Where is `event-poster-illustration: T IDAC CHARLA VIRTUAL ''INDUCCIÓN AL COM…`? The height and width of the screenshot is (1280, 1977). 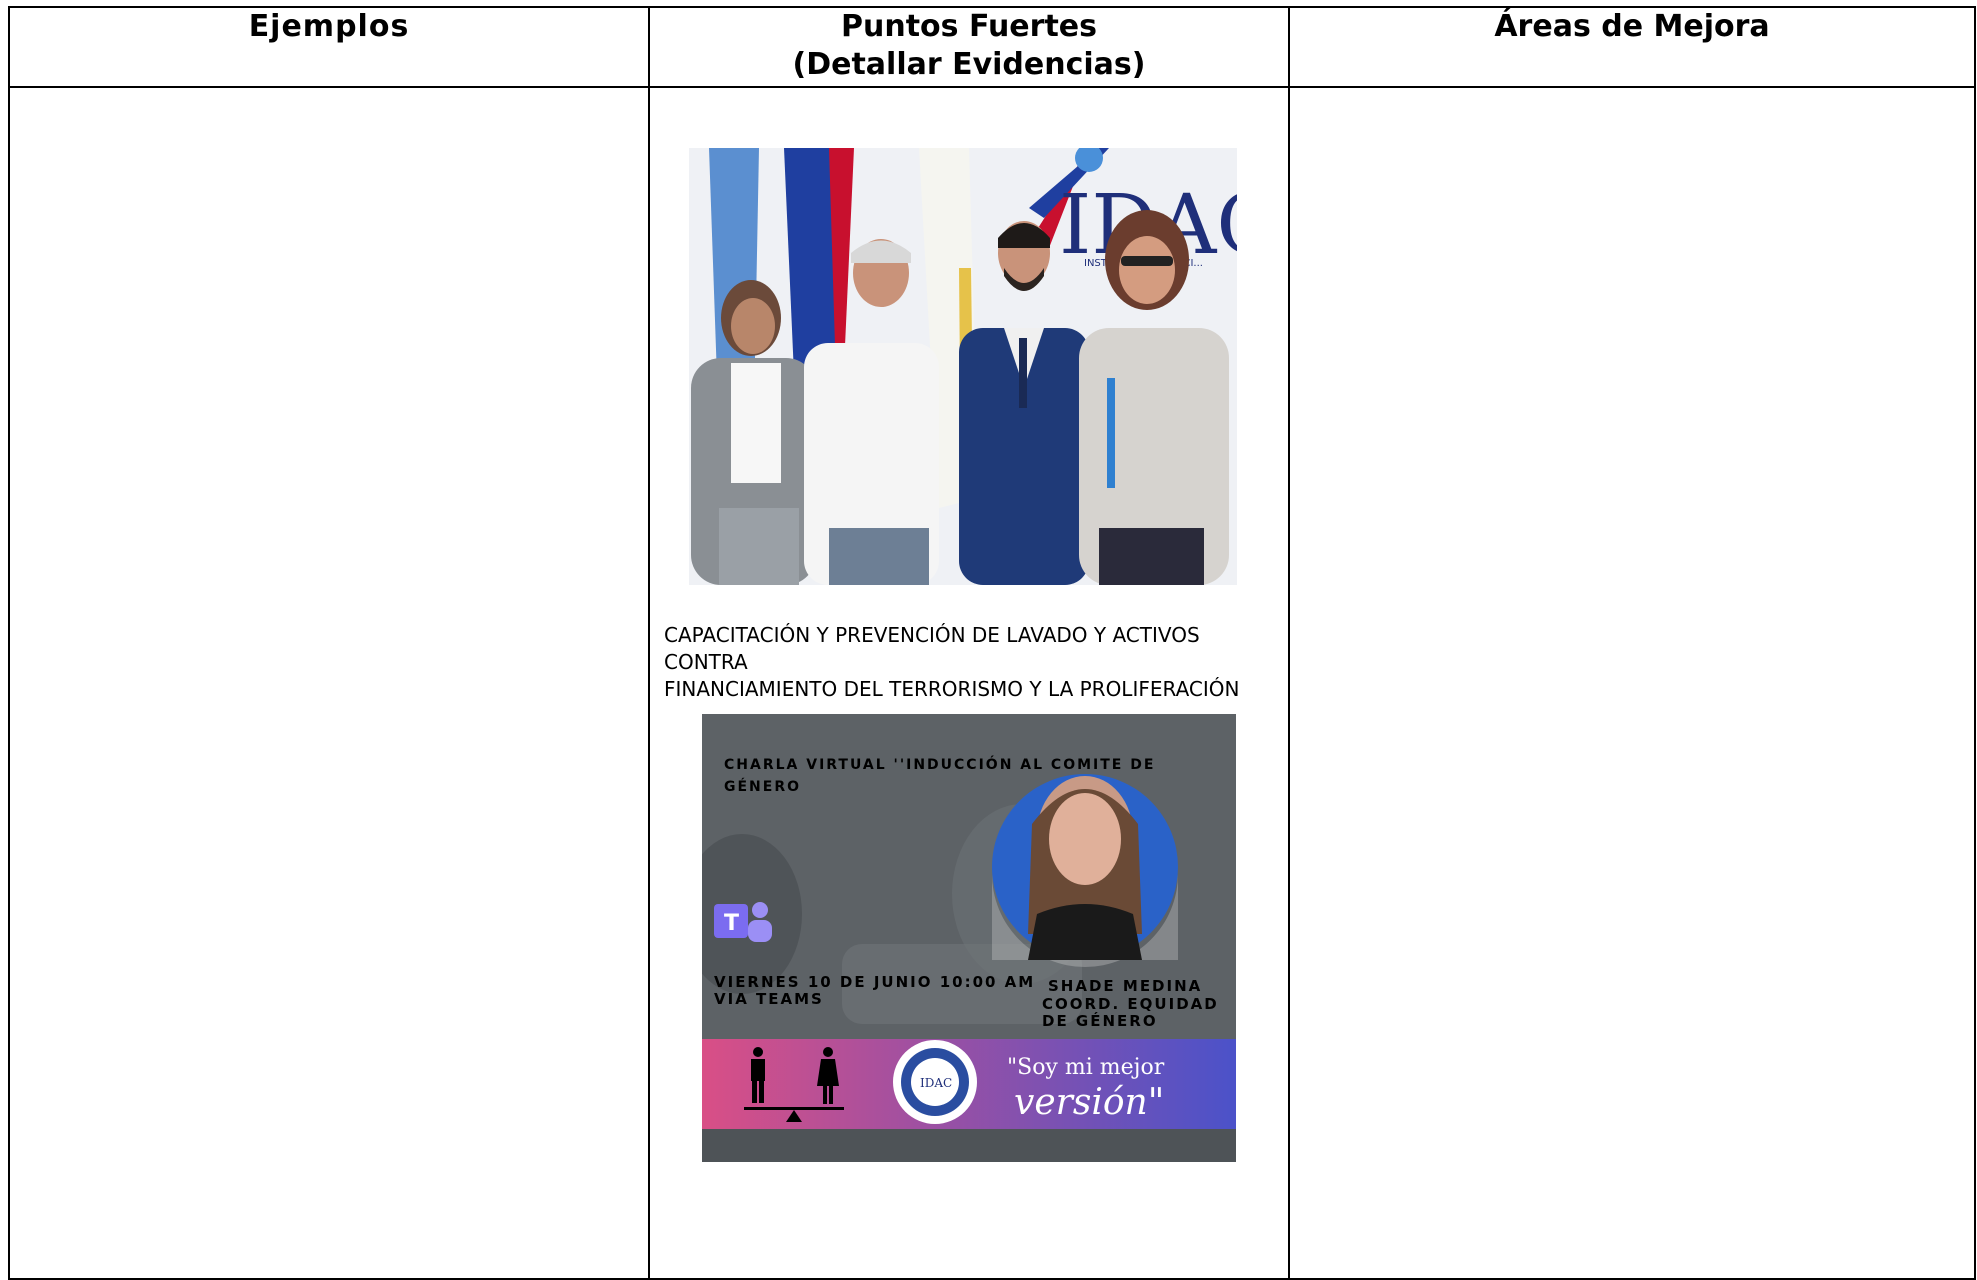
event-poster-illustration: T IDAC CHARLA VIRTUAL ''INDUCCIÓN AL COM… is located at coordinates (969, 938).